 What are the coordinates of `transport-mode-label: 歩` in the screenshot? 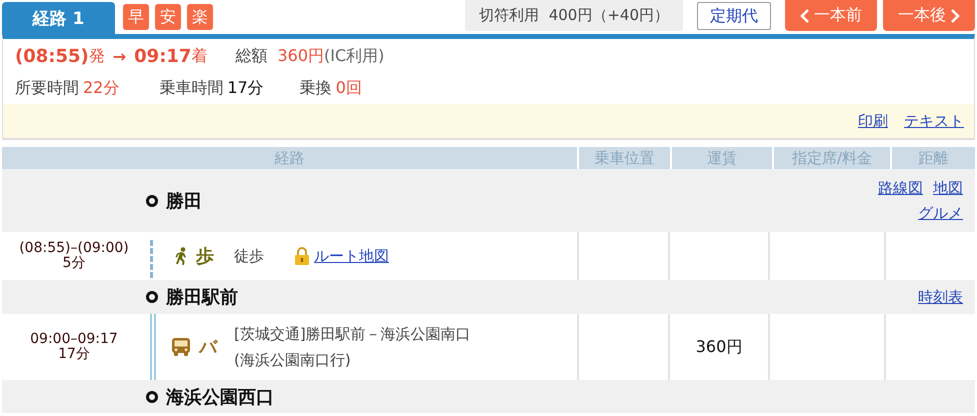 It's located at (205, 256).